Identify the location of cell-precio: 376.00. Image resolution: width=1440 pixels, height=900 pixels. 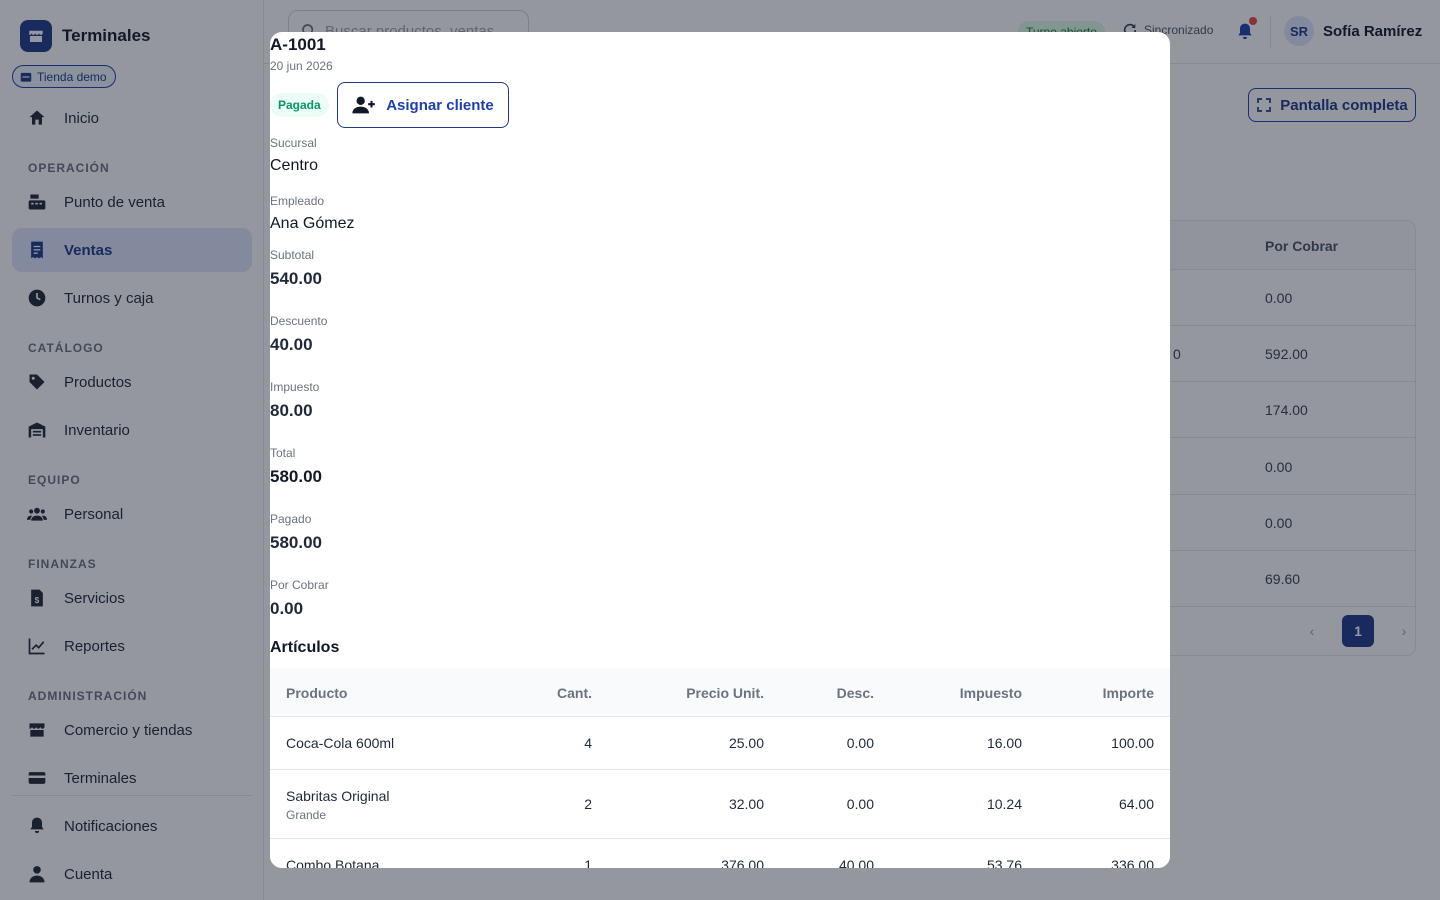
(742, 862).